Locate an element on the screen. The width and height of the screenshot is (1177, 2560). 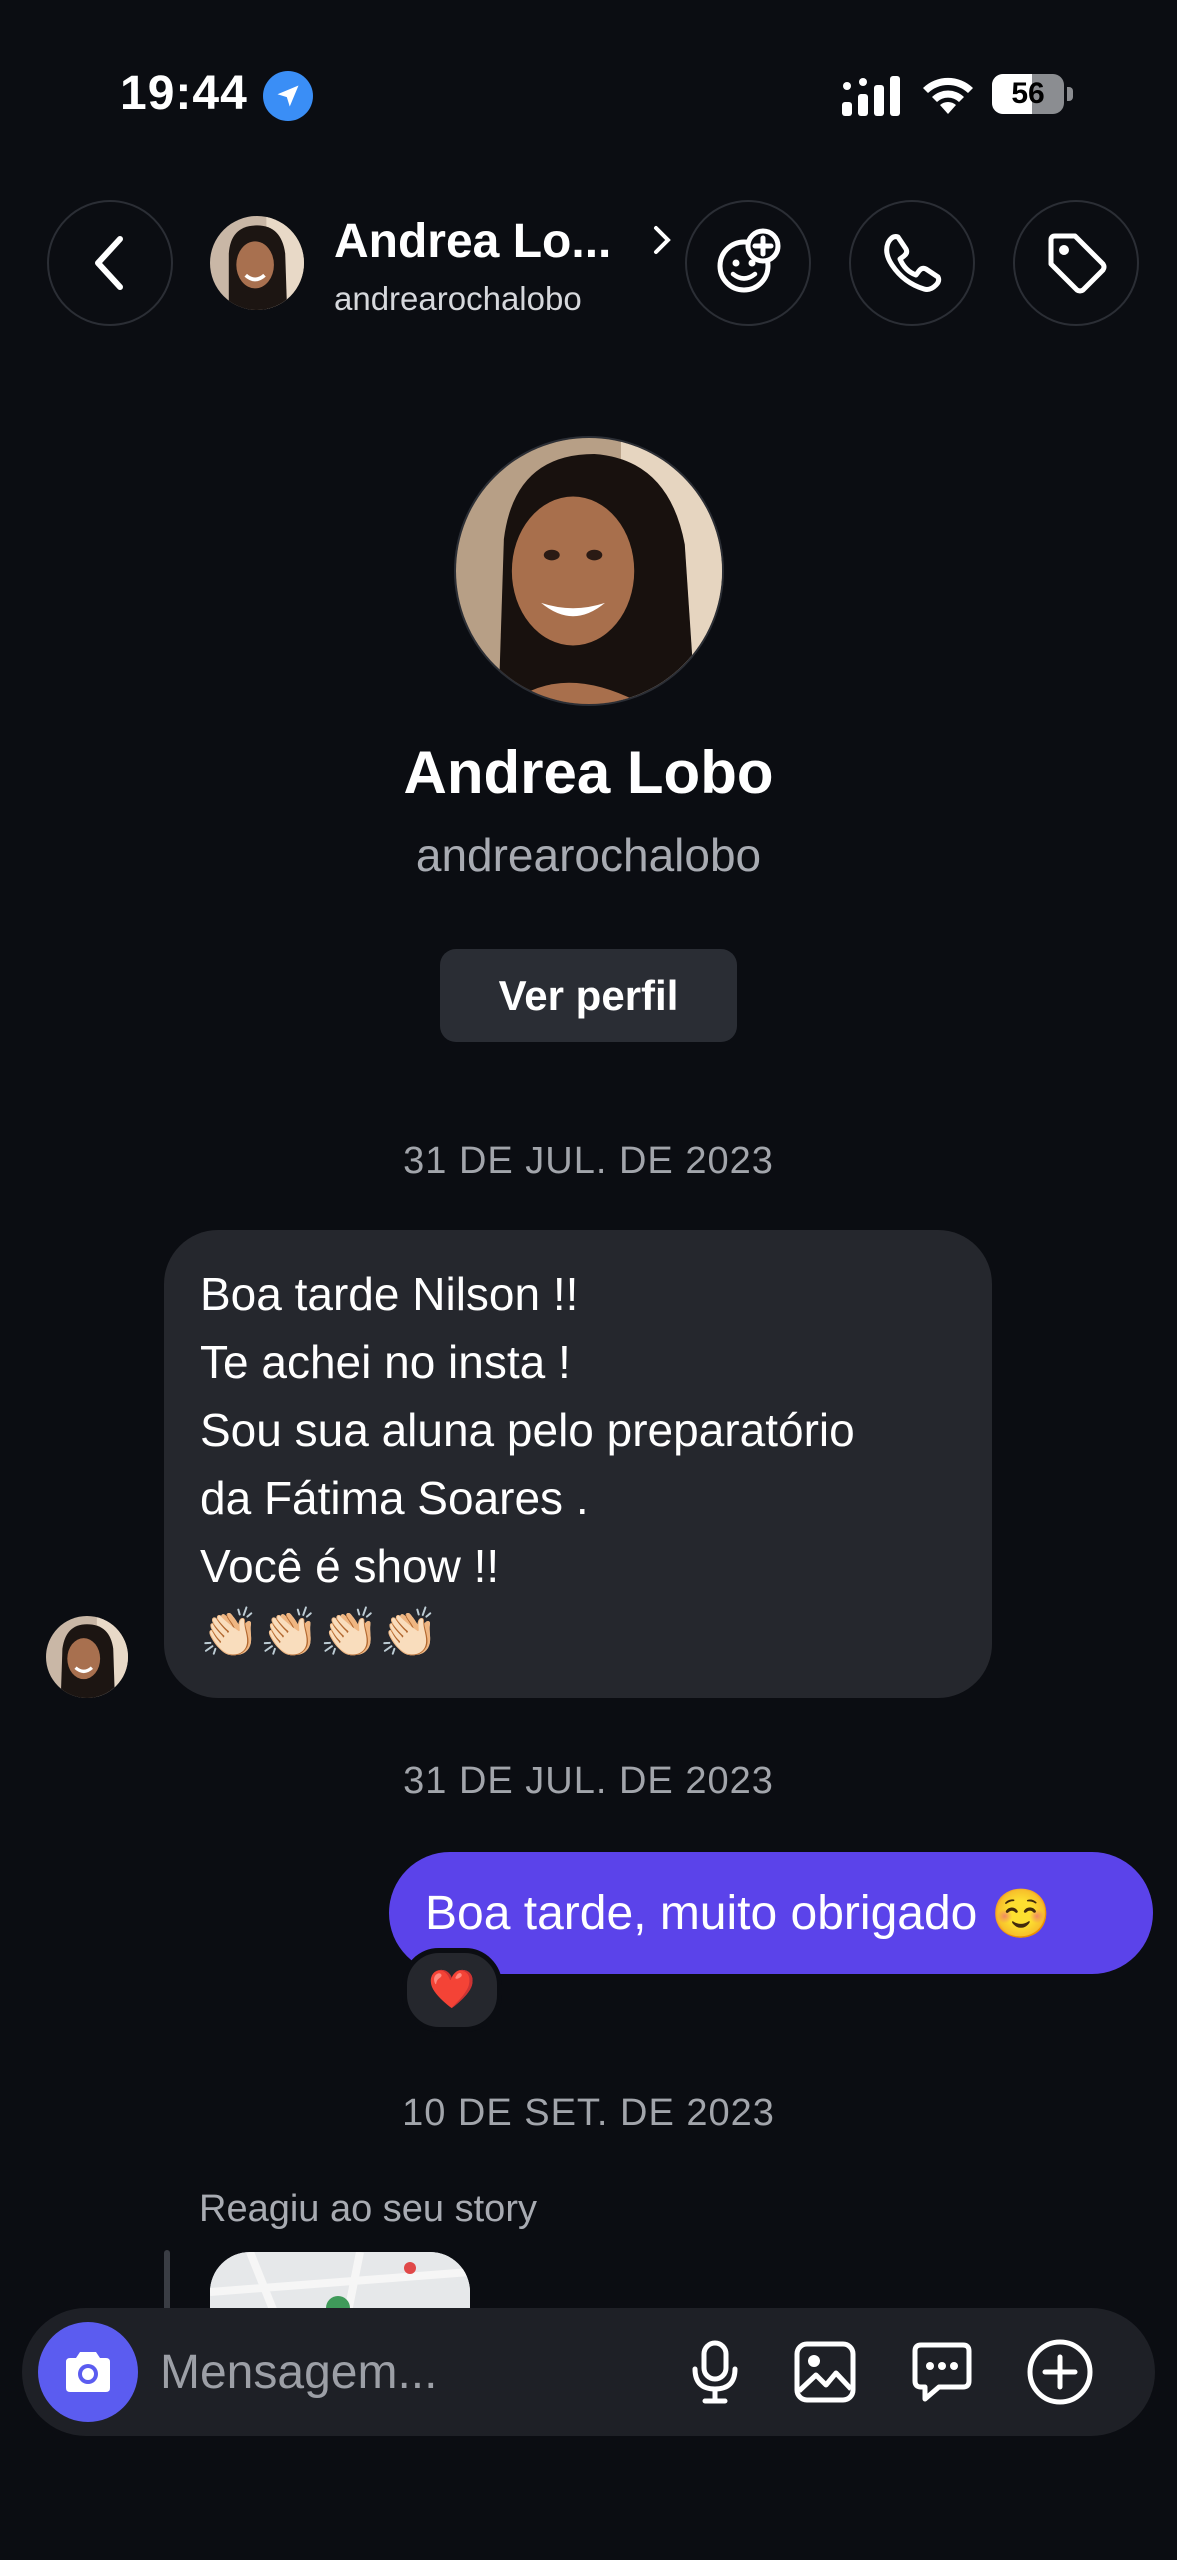
profile-username: andrearochalobo is located at coordinates (588, 855).